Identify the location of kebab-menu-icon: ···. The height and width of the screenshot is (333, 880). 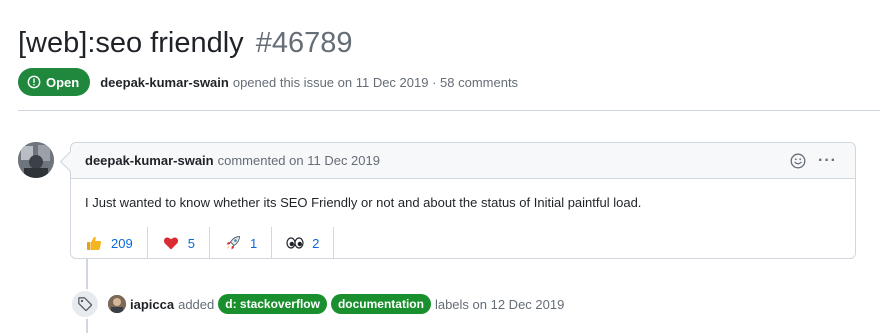
(827, 161).